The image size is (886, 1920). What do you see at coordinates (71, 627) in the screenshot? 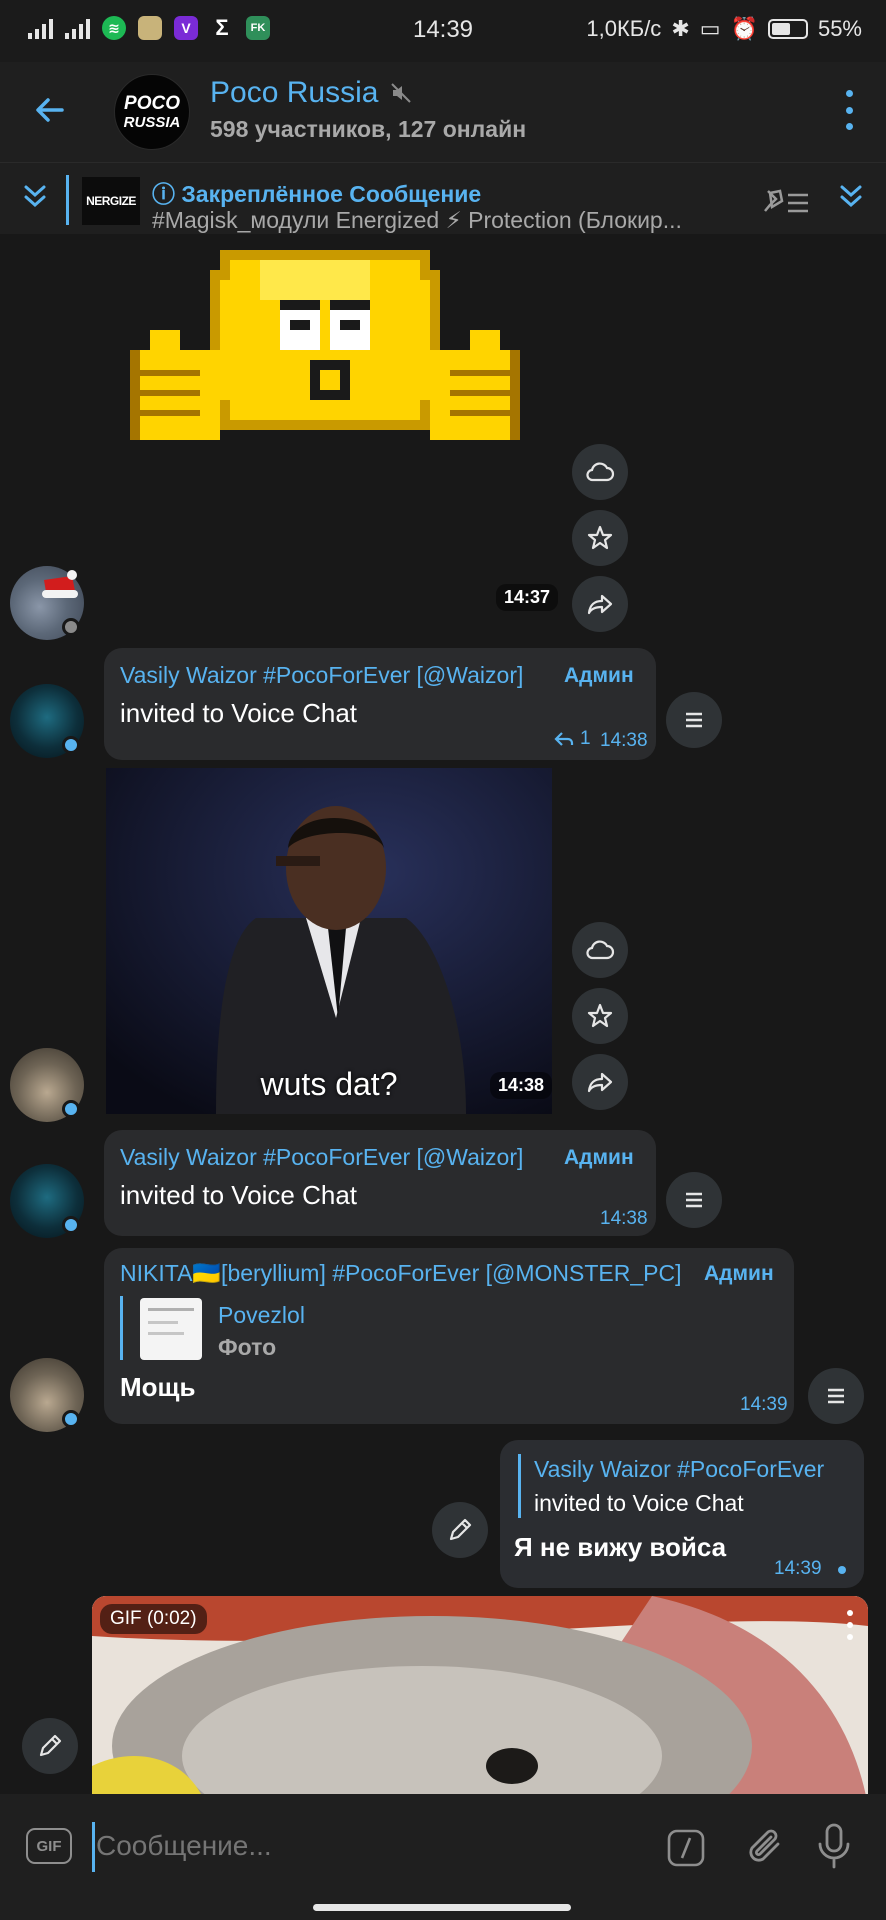
I see `status-dot` at bounding box center [71, 627].